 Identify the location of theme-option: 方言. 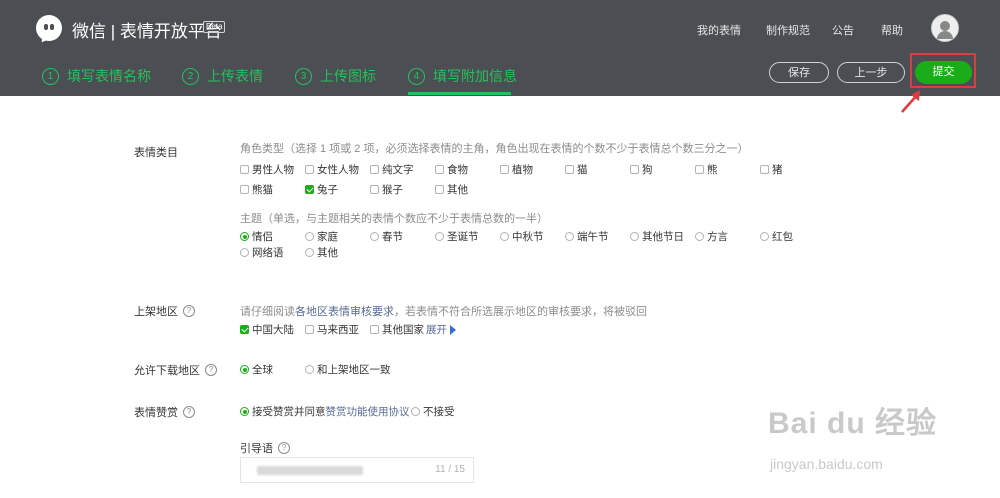
(711, 236).